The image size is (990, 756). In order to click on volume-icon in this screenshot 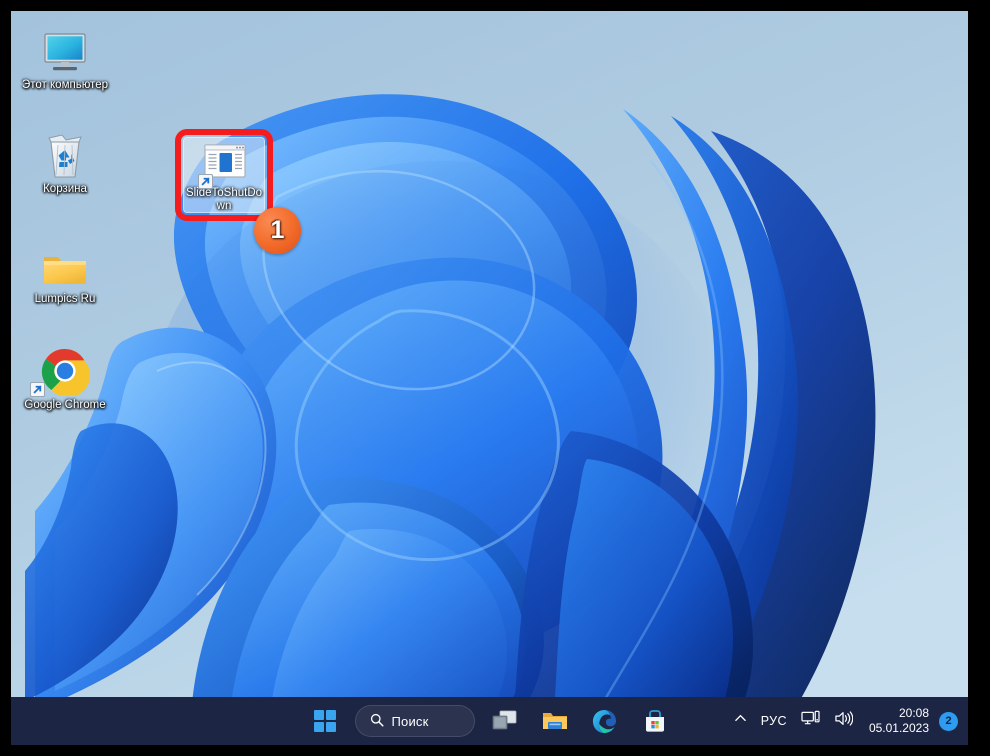, I will do `click(844, 721)`.